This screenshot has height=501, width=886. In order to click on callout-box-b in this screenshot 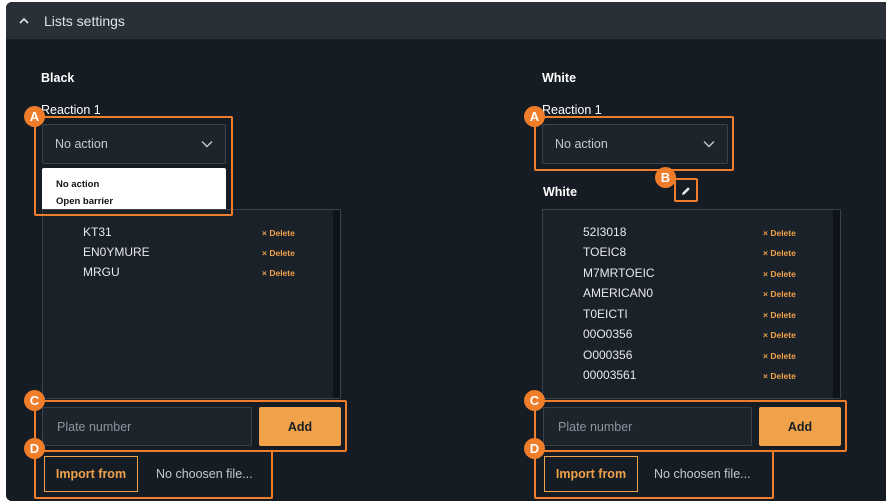, I will do `click(686, 190)`.